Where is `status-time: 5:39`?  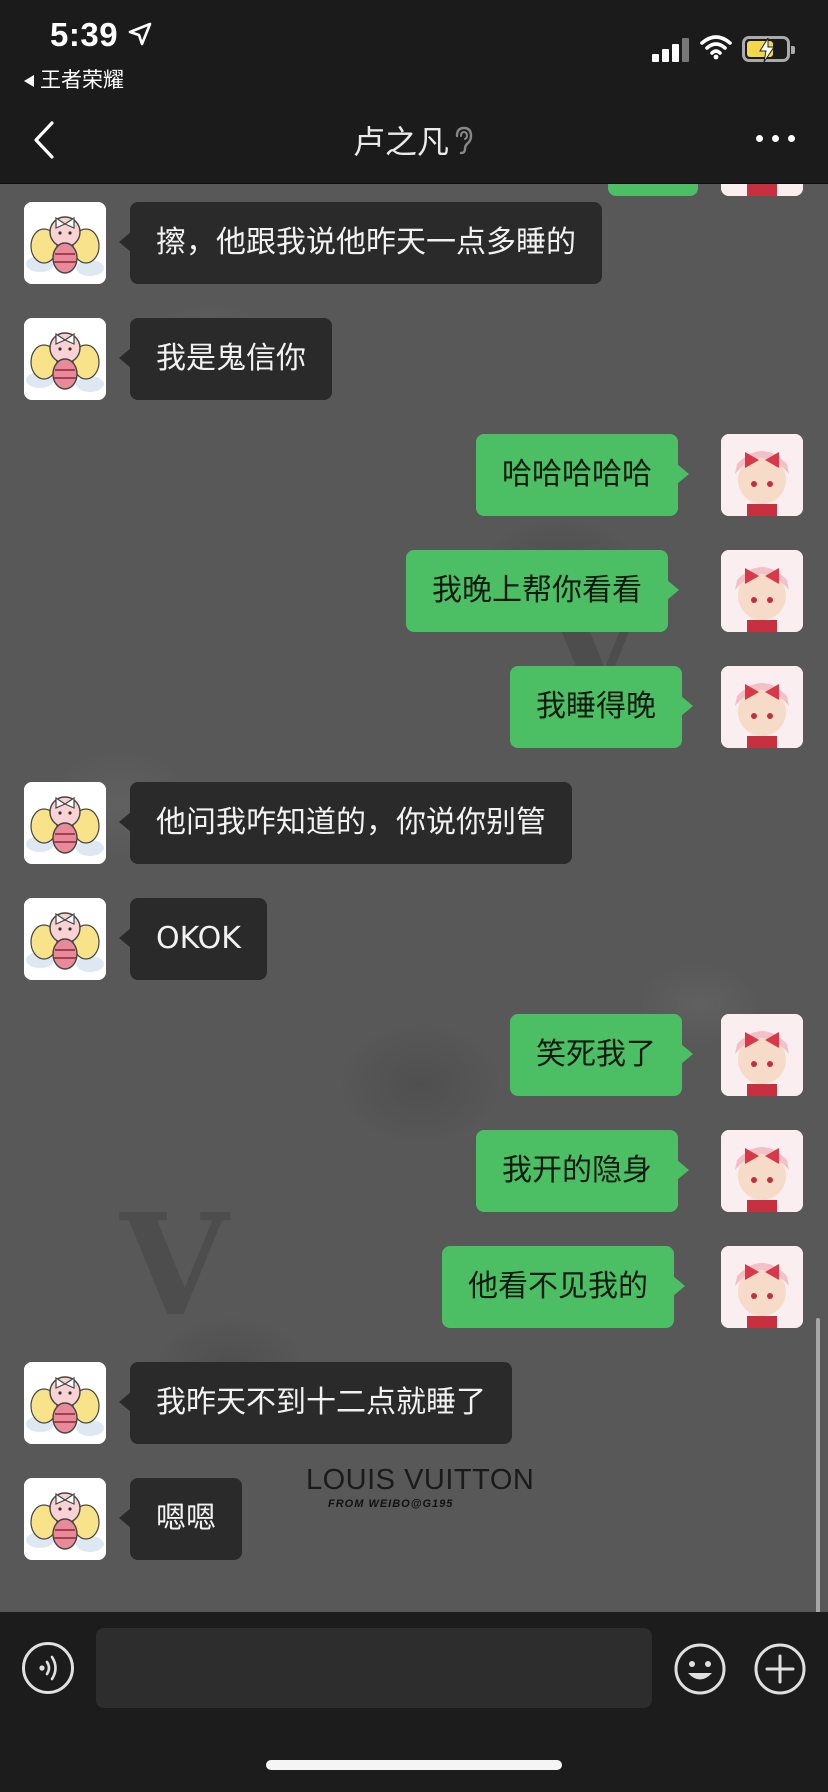 status-time: 5:39 is located at coordinates (84, 34).